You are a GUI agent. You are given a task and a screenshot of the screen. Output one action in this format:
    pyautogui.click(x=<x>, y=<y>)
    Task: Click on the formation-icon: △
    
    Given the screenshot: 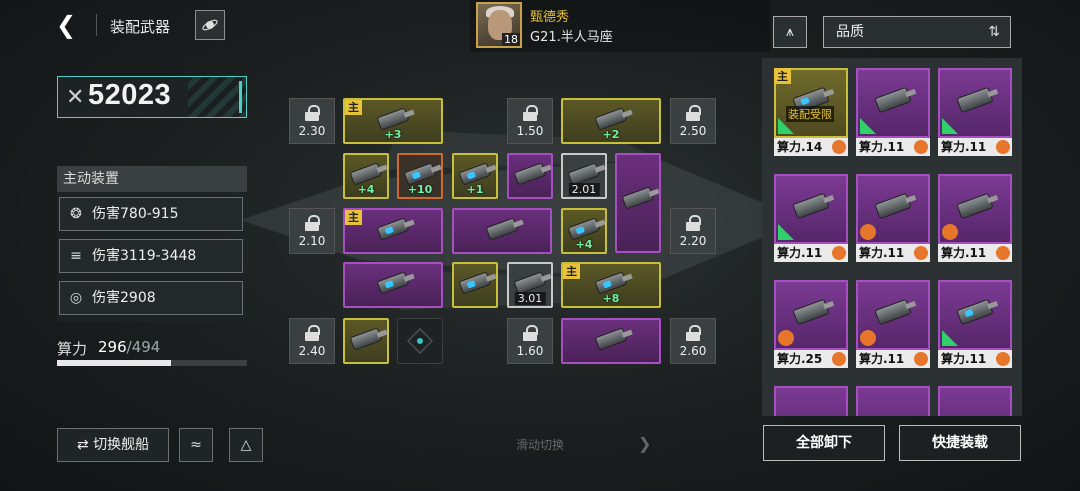 What is the action you would take?
    pyautogui.click(x=246, y=445)
    